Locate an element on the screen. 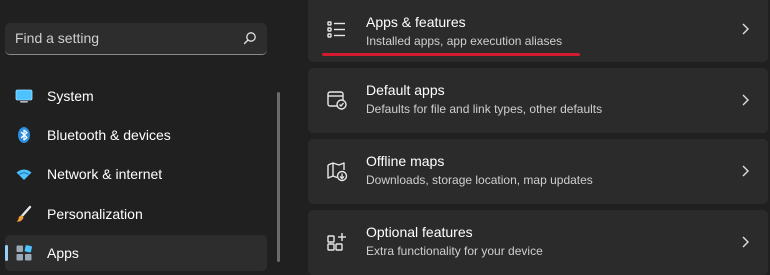 The height and width of the screenshot is (275, 770). sidebar-item-network: Network & internet is located at coordinates (136, 174).